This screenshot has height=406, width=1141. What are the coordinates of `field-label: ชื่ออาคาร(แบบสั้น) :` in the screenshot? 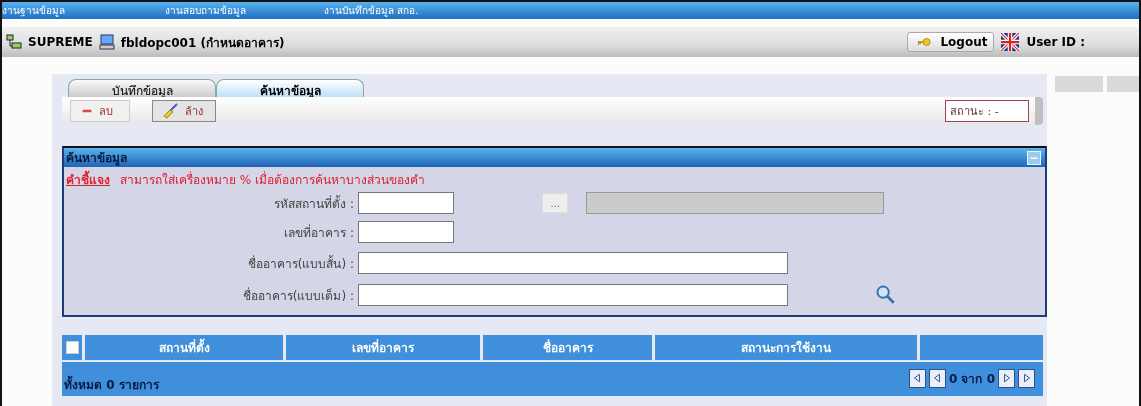 It's located at (300, 263).